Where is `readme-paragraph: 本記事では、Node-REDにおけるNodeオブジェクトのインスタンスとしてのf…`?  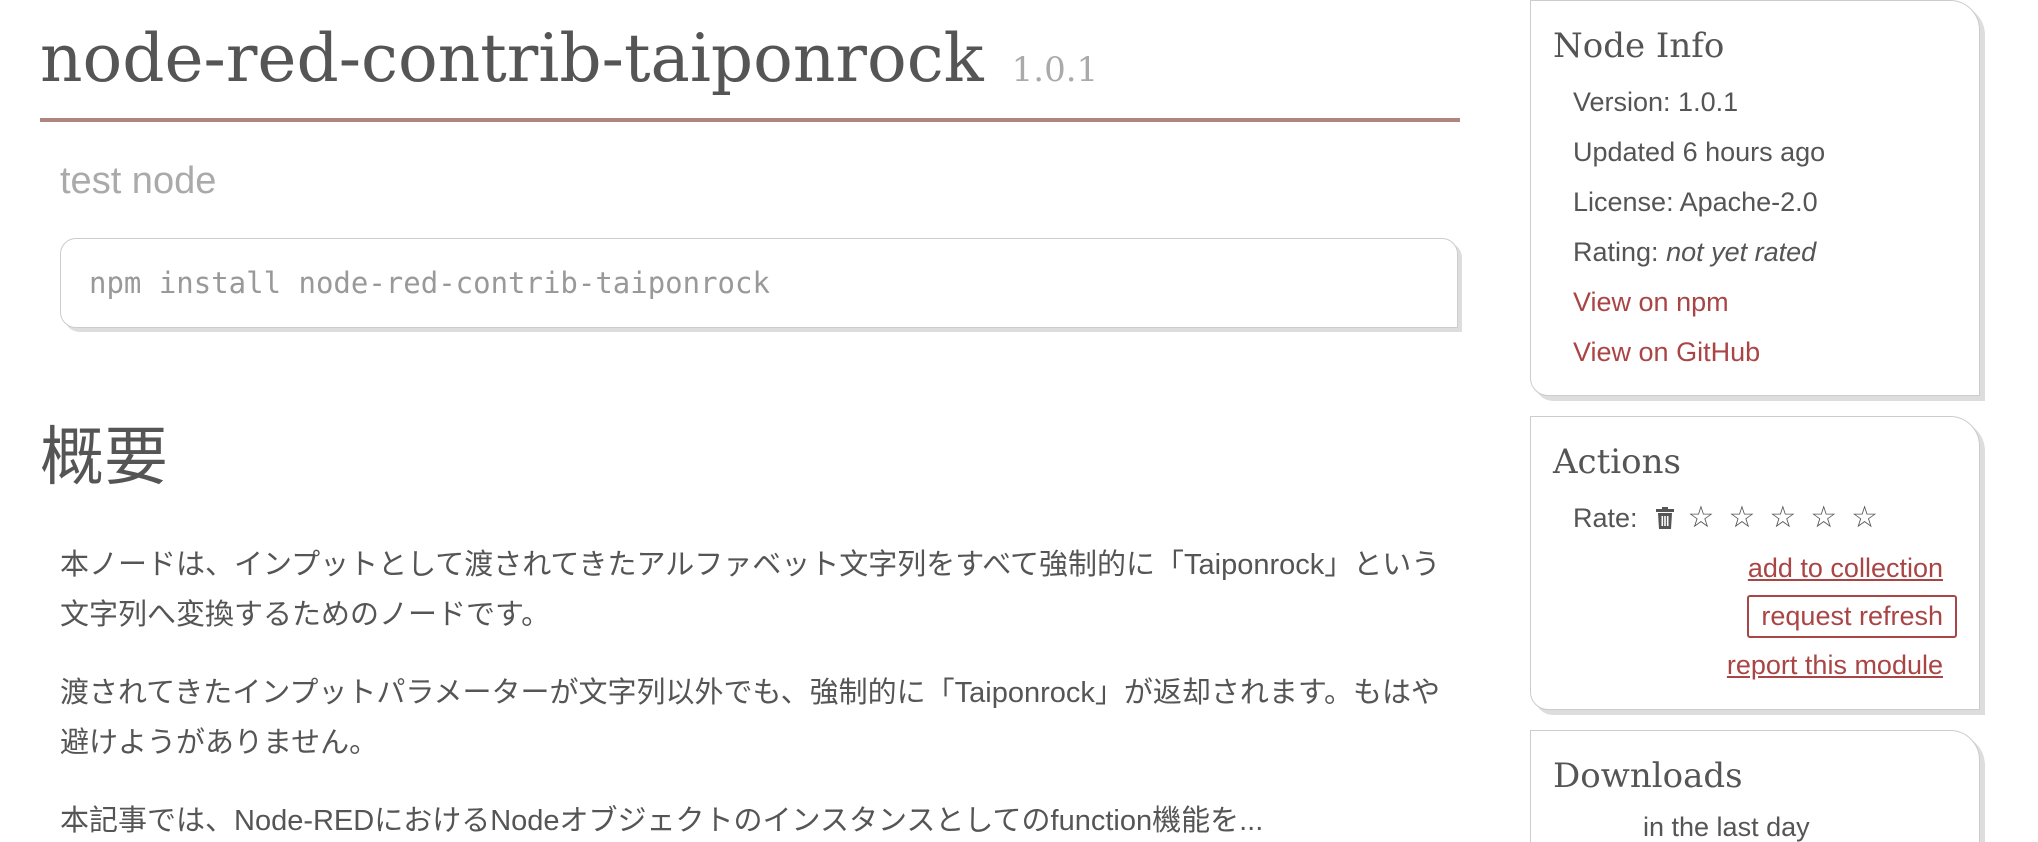 readme-paragraph: 本記事では、Node-REDにおけるNodeオブジェクトのインスタンスとしてのf… is located at coordinates (662, 821).